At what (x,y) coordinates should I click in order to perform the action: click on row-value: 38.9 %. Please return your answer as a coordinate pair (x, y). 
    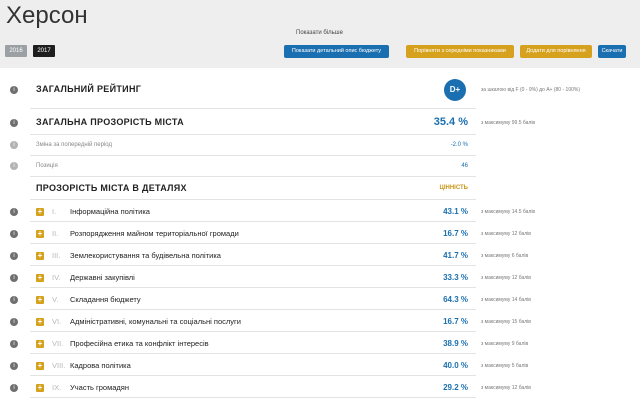
    Looking at the image, I should click on (455, 343).